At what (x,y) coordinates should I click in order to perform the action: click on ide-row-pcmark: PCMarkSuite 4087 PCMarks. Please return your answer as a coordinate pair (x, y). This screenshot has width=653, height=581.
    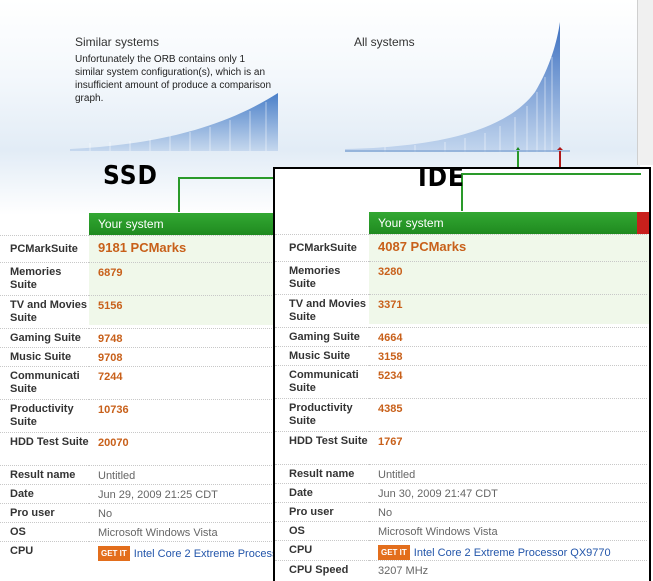
    Looking at the image, I should click on (461, 248).